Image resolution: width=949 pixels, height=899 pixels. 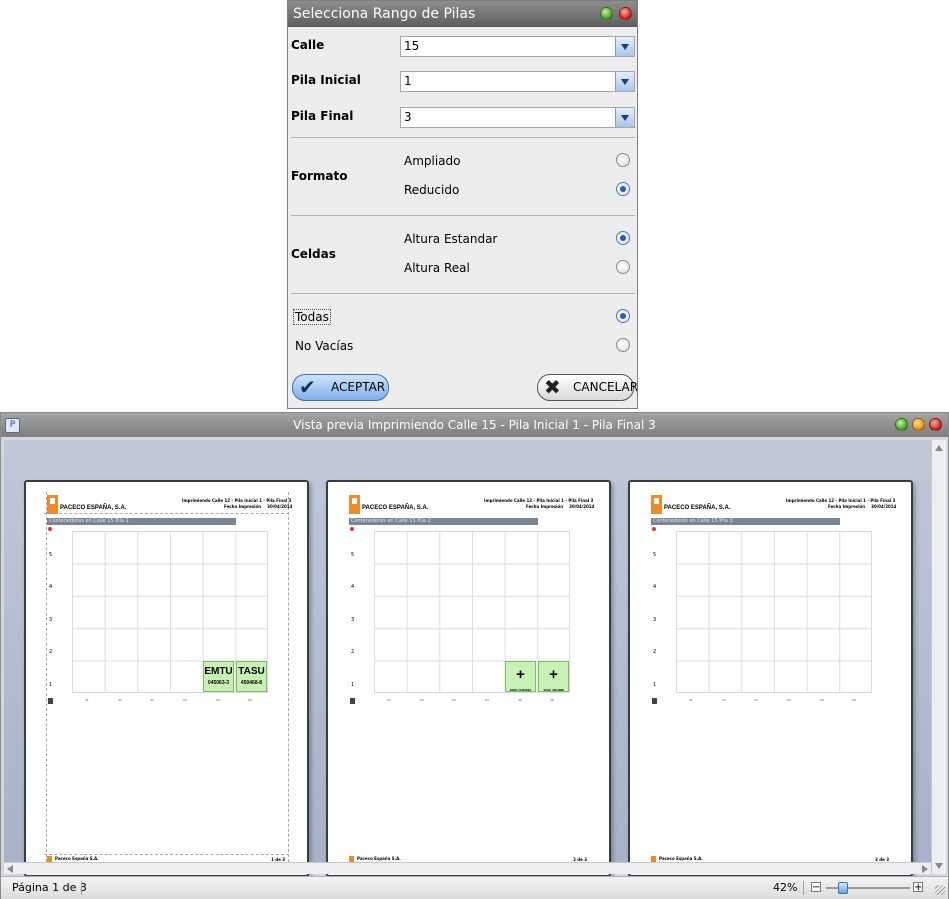 What do you see at coordinates (358, 387) in the screenshot?
I see `accept-button-label: ACEPTAR` at bounding box center [358, 387].